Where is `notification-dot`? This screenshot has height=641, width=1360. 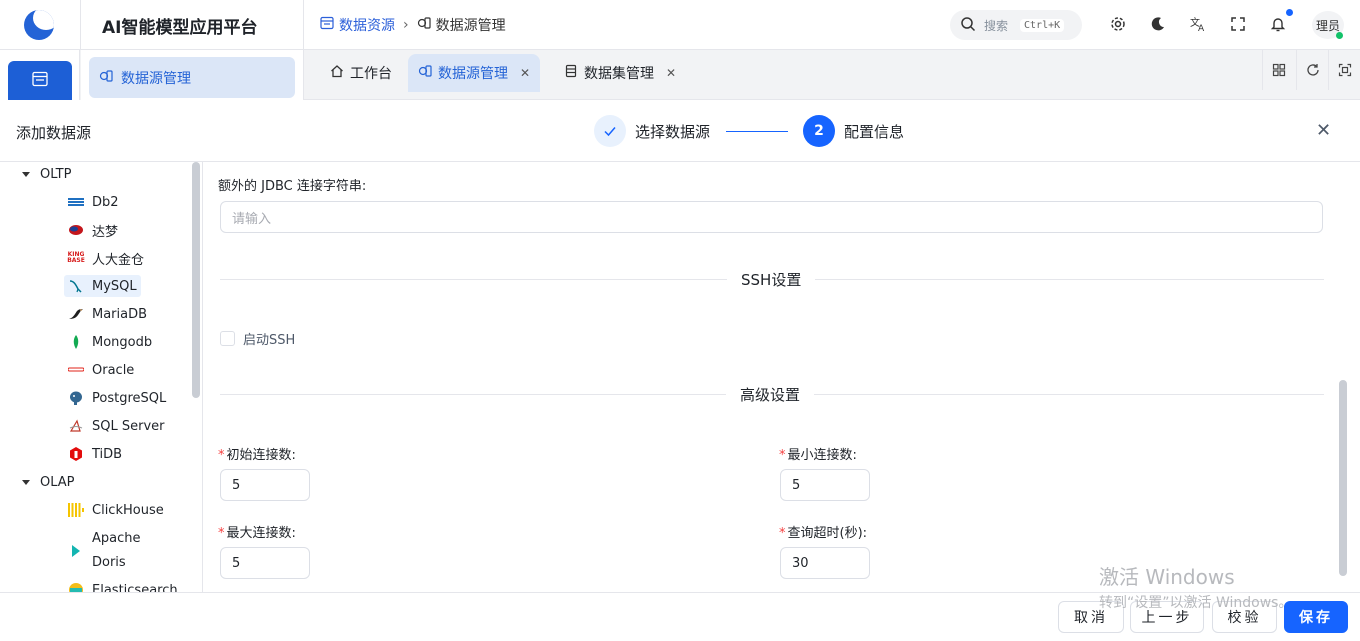 notification-dot is located at coordinates (1289, 12).